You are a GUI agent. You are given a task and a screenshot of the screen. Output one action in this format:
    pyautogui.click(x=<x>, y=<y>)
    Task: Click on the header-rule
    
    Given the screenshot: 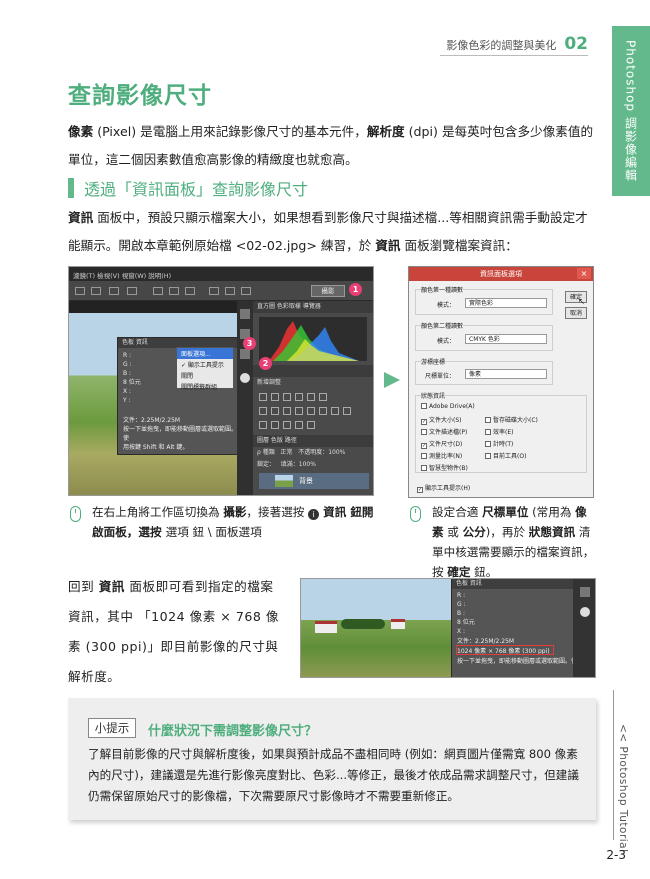 What is the action you would take?
    pyautogui.click(x=514, y=55)
    